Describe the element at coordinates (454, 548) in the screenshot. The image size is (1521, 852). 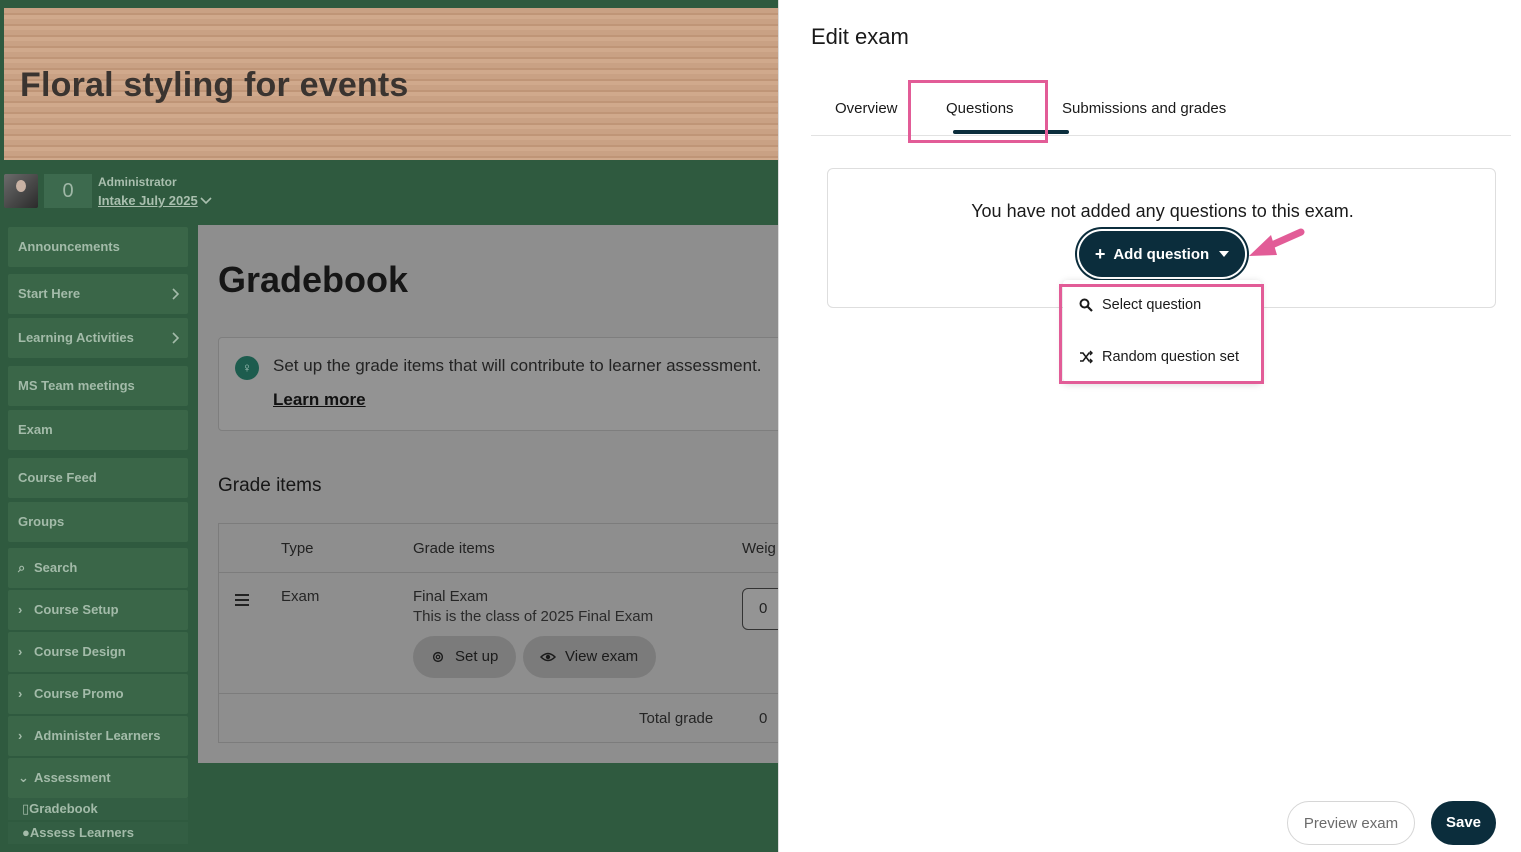
I see `column-header: Grade items` at that location.